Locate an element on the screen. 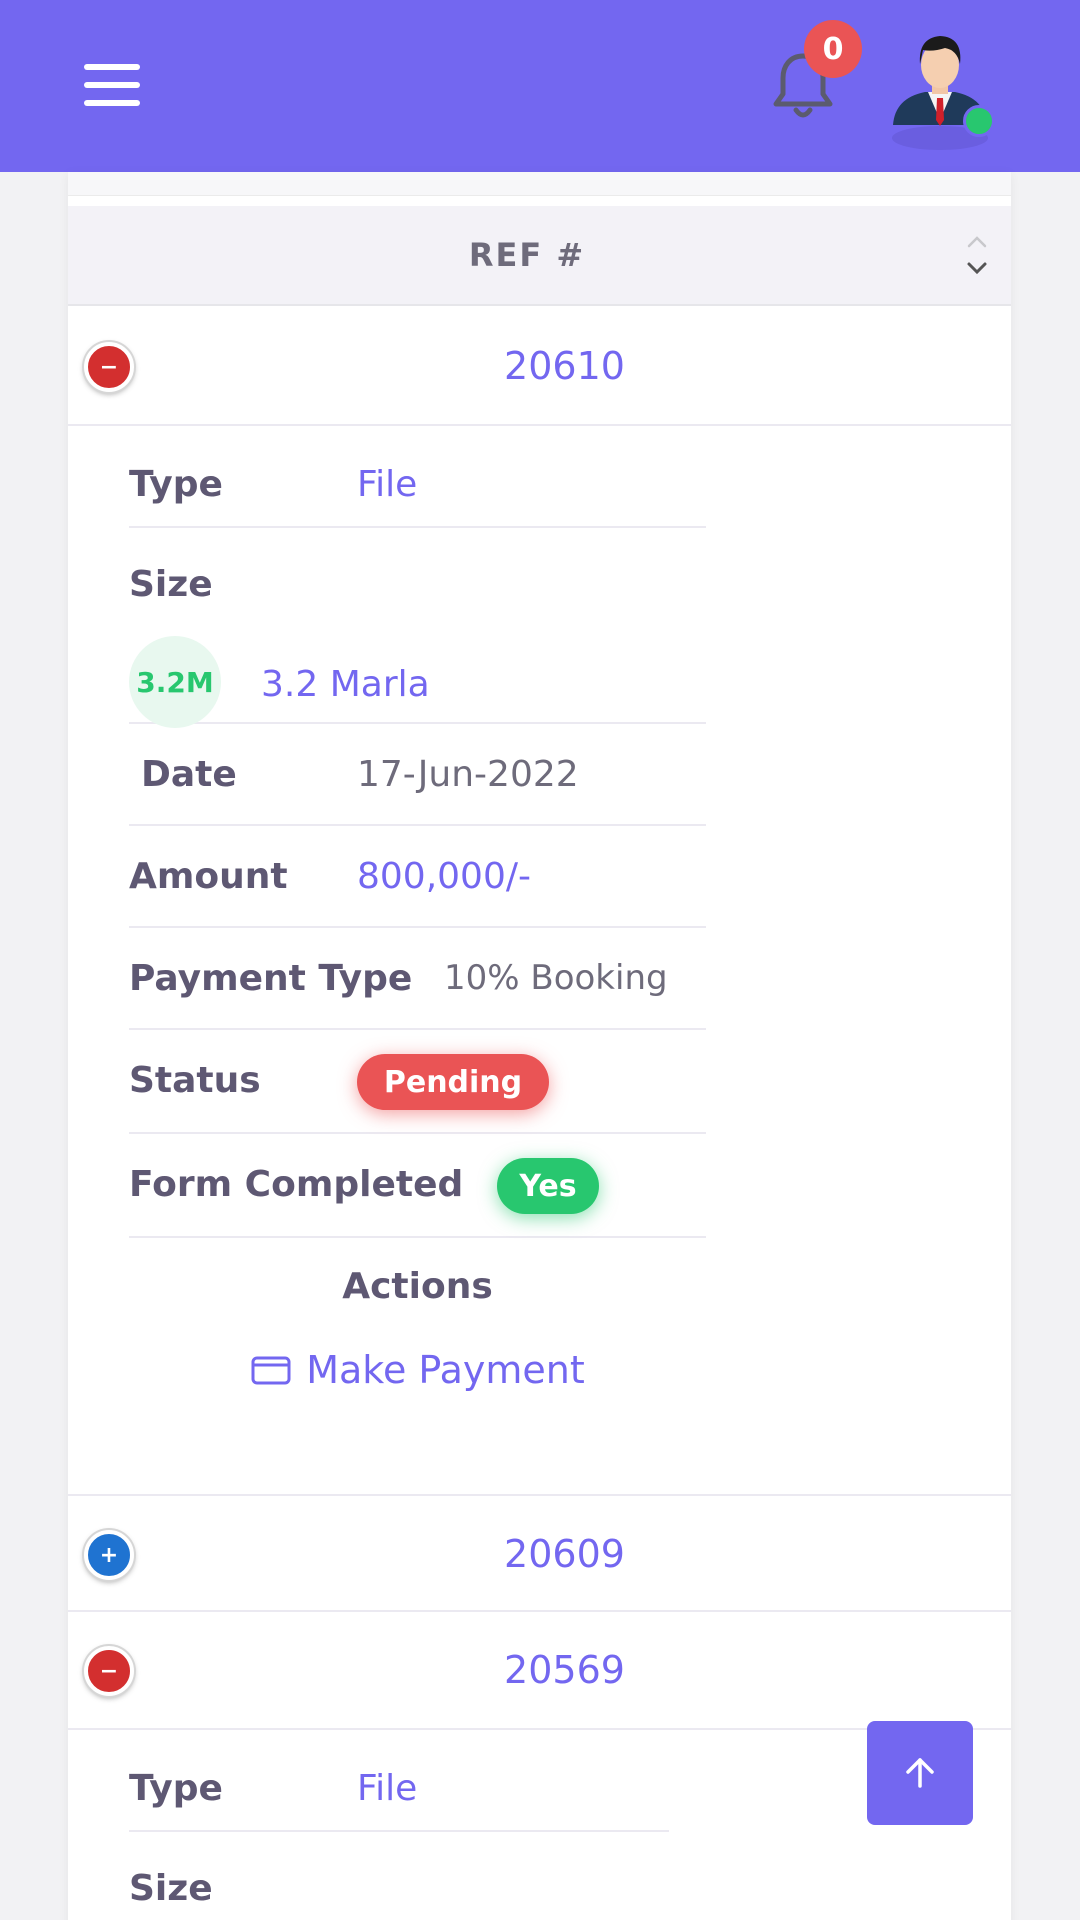  amount-value: 800,000/- is located at coordinates (444, 876).